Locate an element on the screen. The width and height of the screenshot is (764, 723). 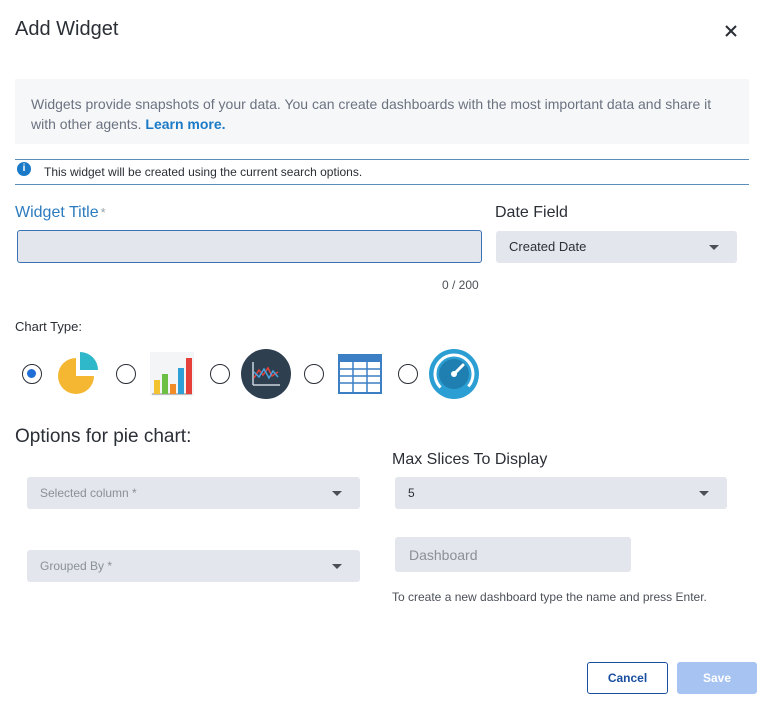
gauge-icon is located at coordinates (454, 374).